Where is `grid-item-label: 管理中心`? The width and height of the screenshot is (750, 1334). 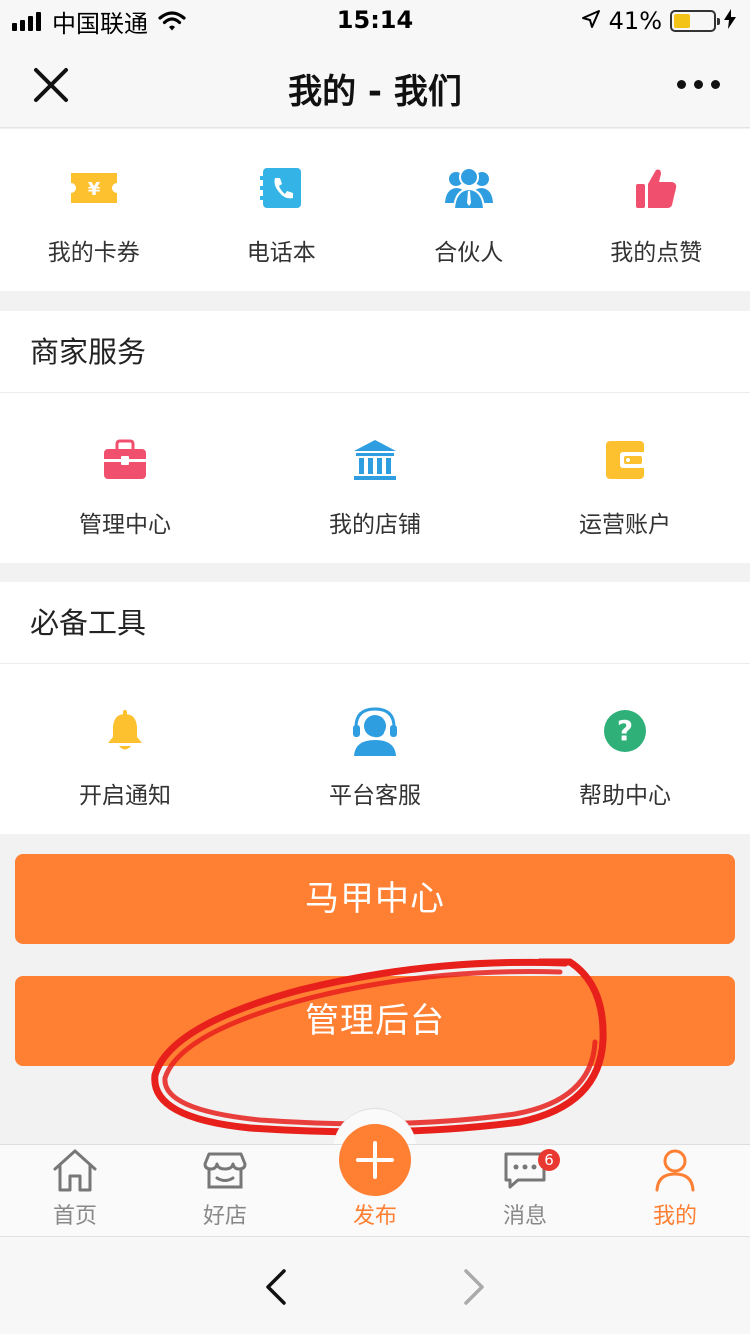
grid-item-label: 管理中心 is located at coordinates (125, 525).